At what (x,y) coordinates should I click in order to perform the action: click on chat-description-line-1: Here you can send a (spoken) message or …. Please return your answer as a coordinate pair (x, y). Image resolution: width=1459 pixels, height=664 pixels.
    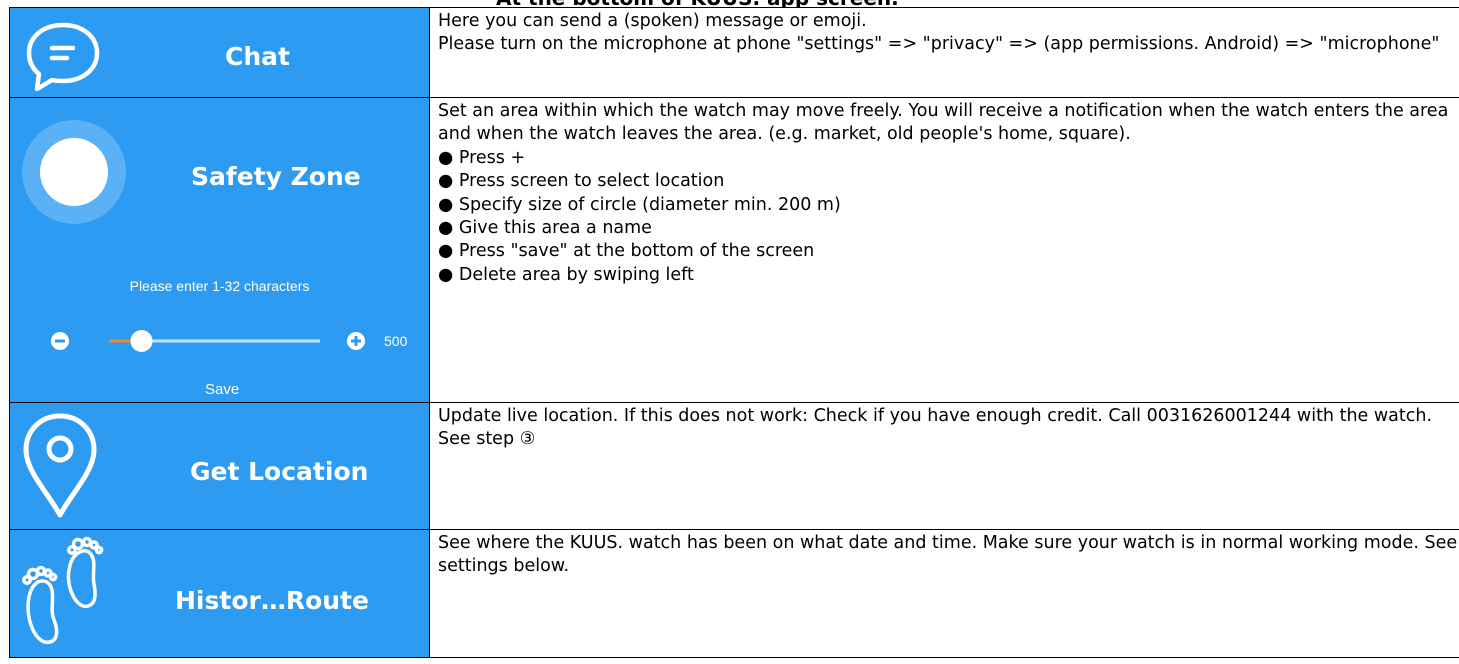
    Looking at the image, I should click on (652, 21).